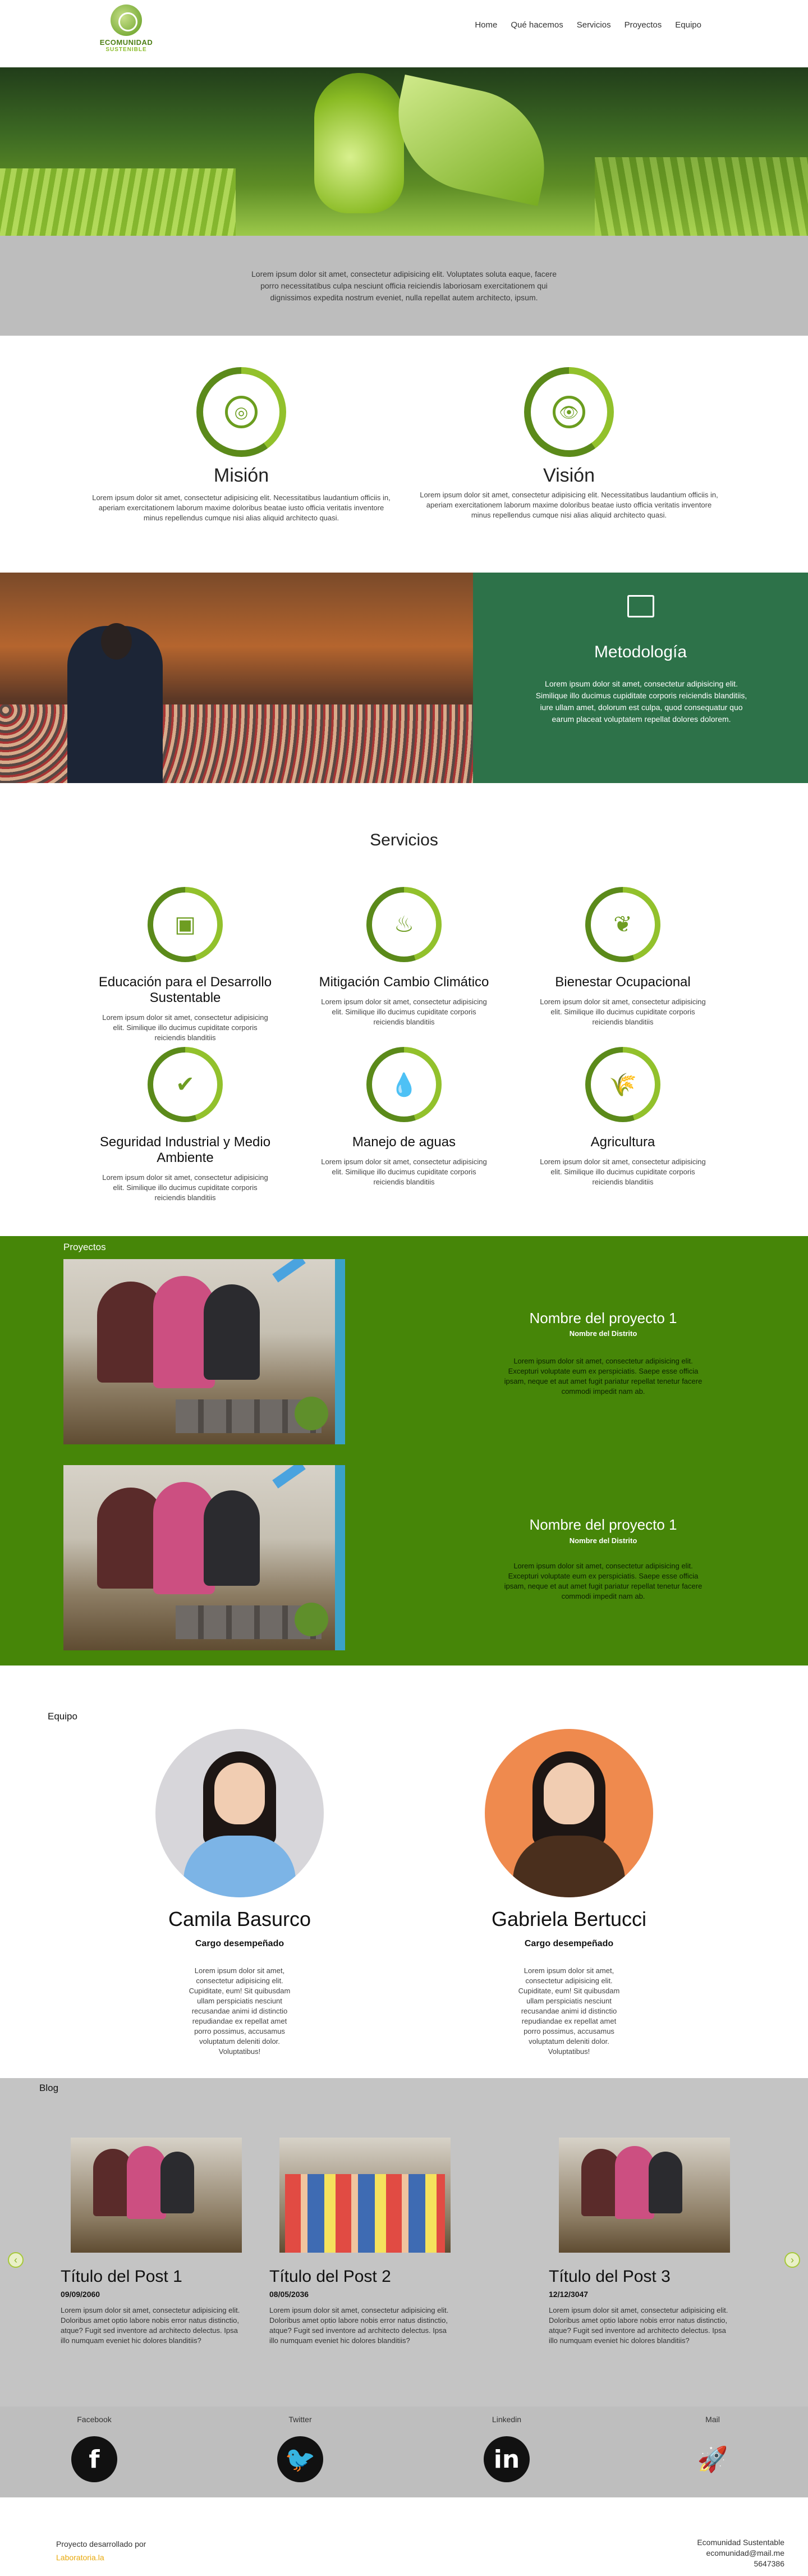 The image size is (808, 2576). I want to click on carousel-next-button: ›, so click(792, 2260).